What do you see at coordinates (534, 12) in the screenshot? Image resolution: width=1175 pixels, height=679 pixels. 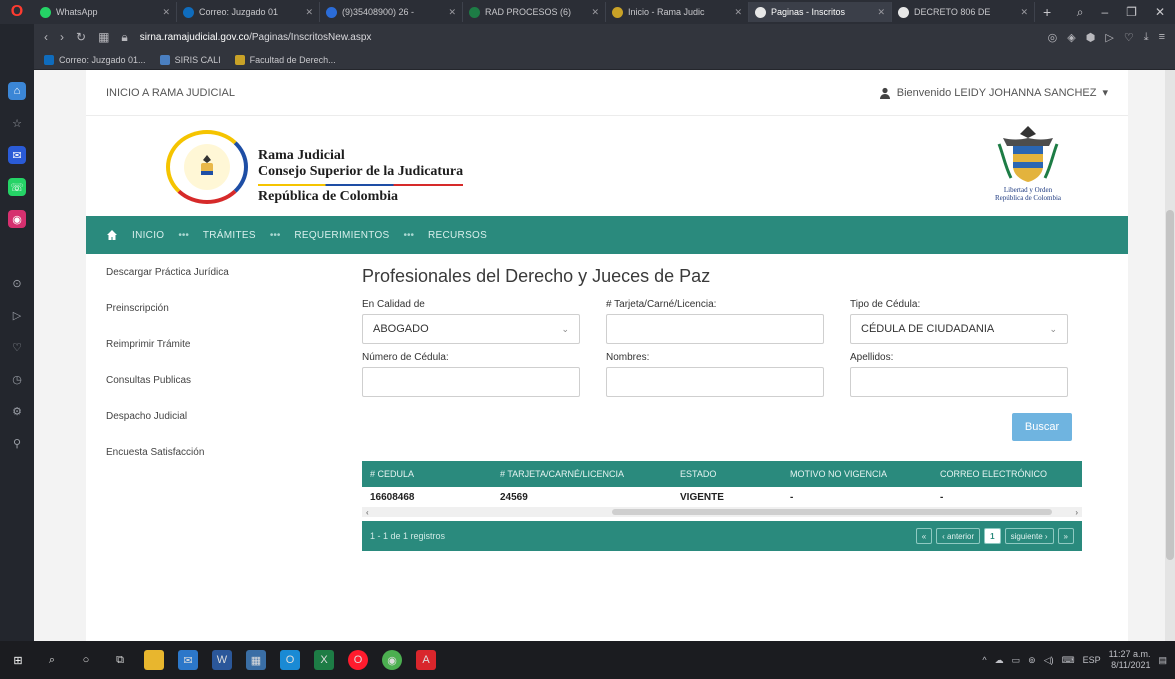 I see `browser-tab: RAD PROCESOS (6) ✕` at bounding box center [534, 12].